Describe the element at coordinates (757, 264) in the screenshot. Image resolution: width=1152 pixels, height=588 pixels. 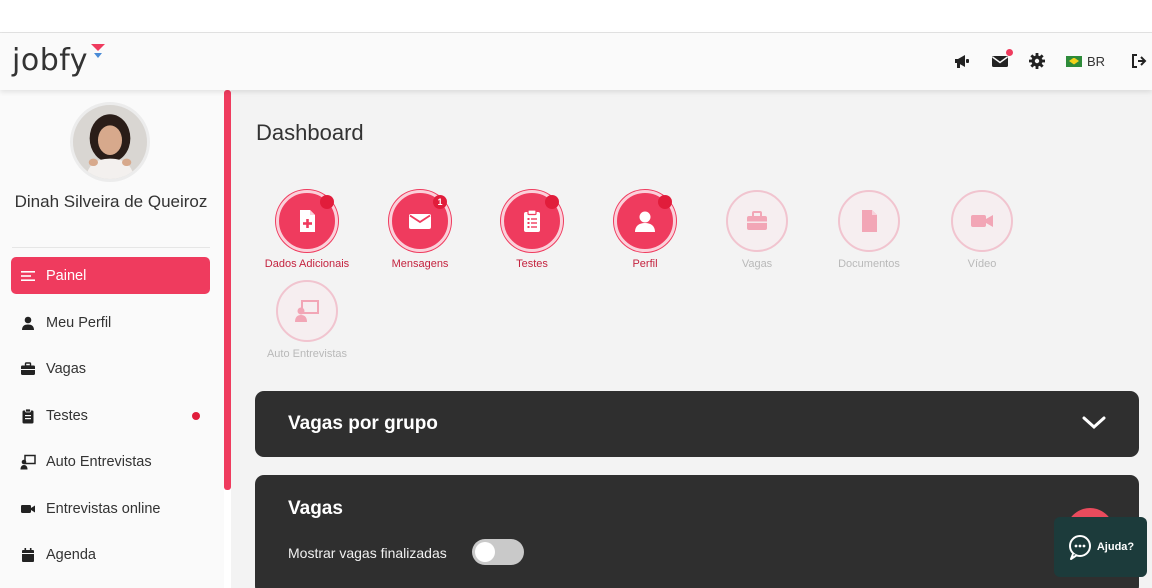
I see `shortcut-label: Vagas` at that location.